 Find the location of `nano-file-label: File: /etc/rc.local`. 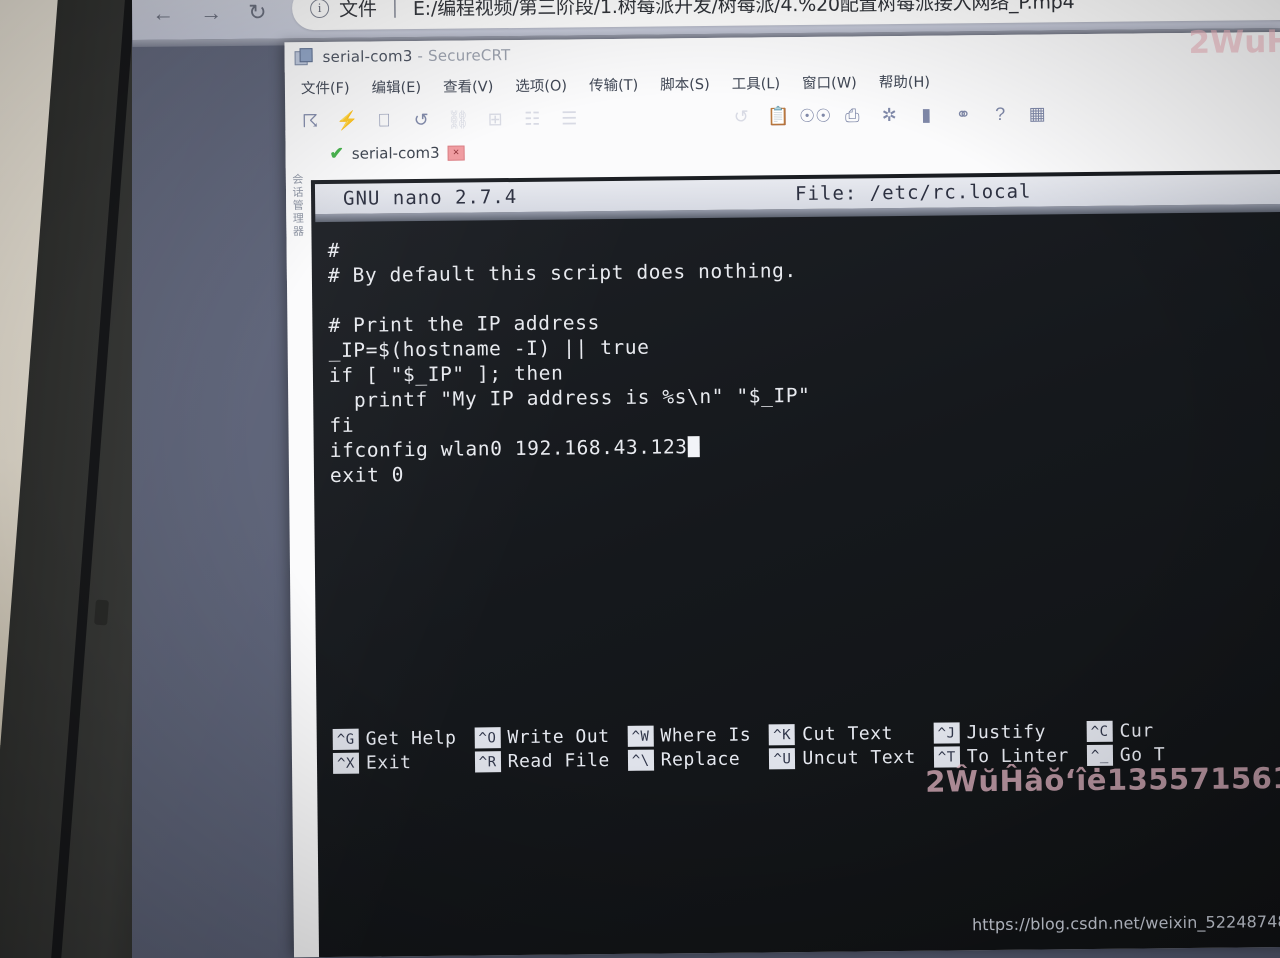

nano-file-label: File: /etc/rc.local is located at coordinates (913, 193).